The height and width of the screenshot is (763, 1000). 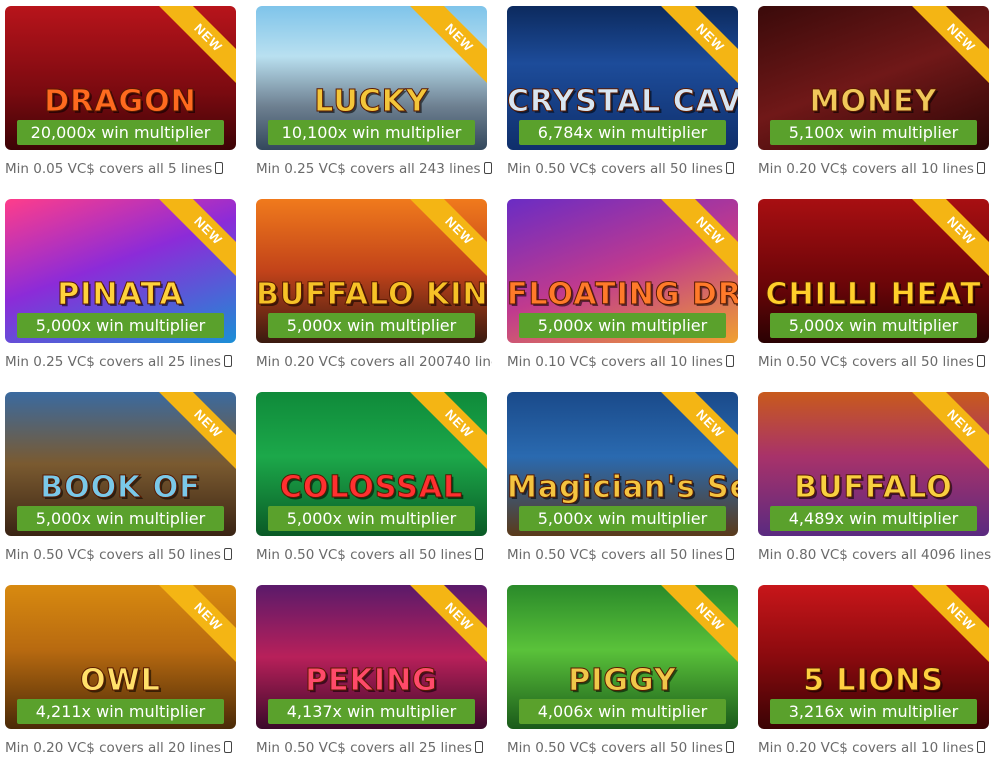 What do you see at coordinates (113, 748) in the screenshot?
I see `min-bet-text: Min 0.20 VC$ covers all 20 lines` at bounding box center [113, 748].